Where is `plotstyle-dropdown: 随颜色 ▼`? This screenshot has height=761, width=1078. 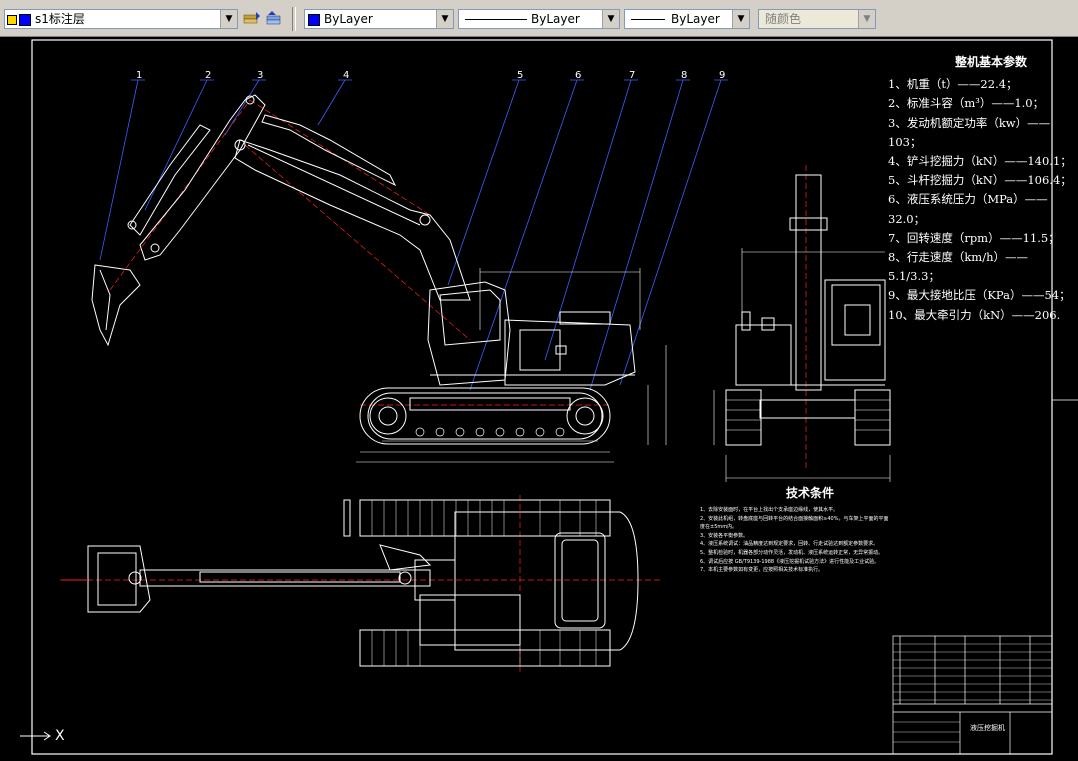
plotstyle-dropdown: 随颜色 ▼ is located at coordinates (817, 19).